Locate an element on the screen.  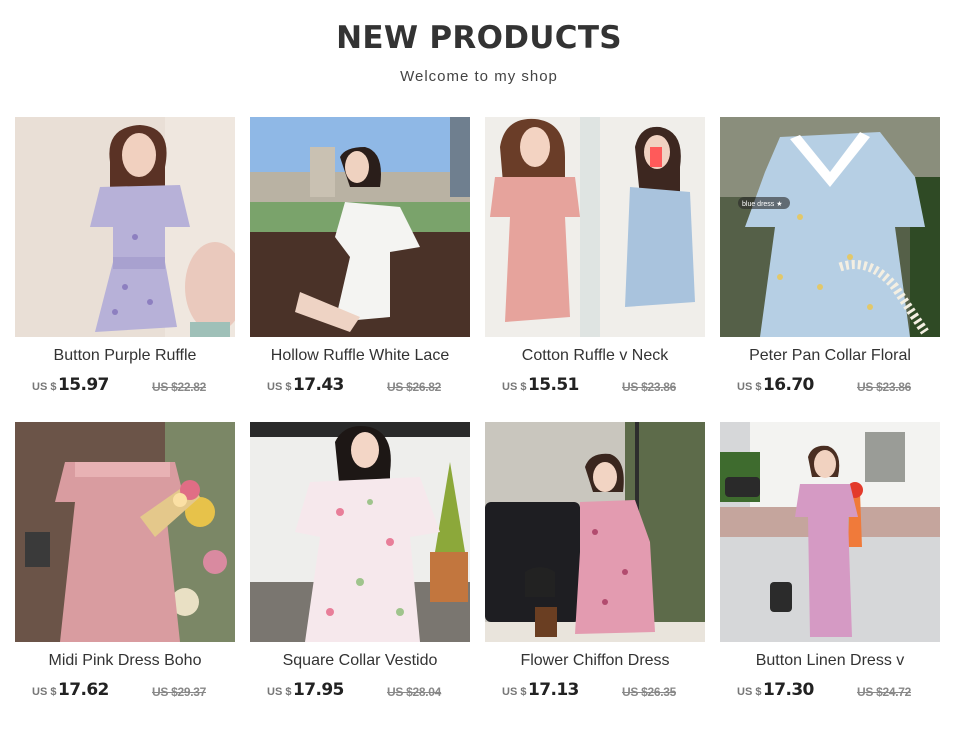
original-price: US $28.04 is located at coordinates (414, 692).